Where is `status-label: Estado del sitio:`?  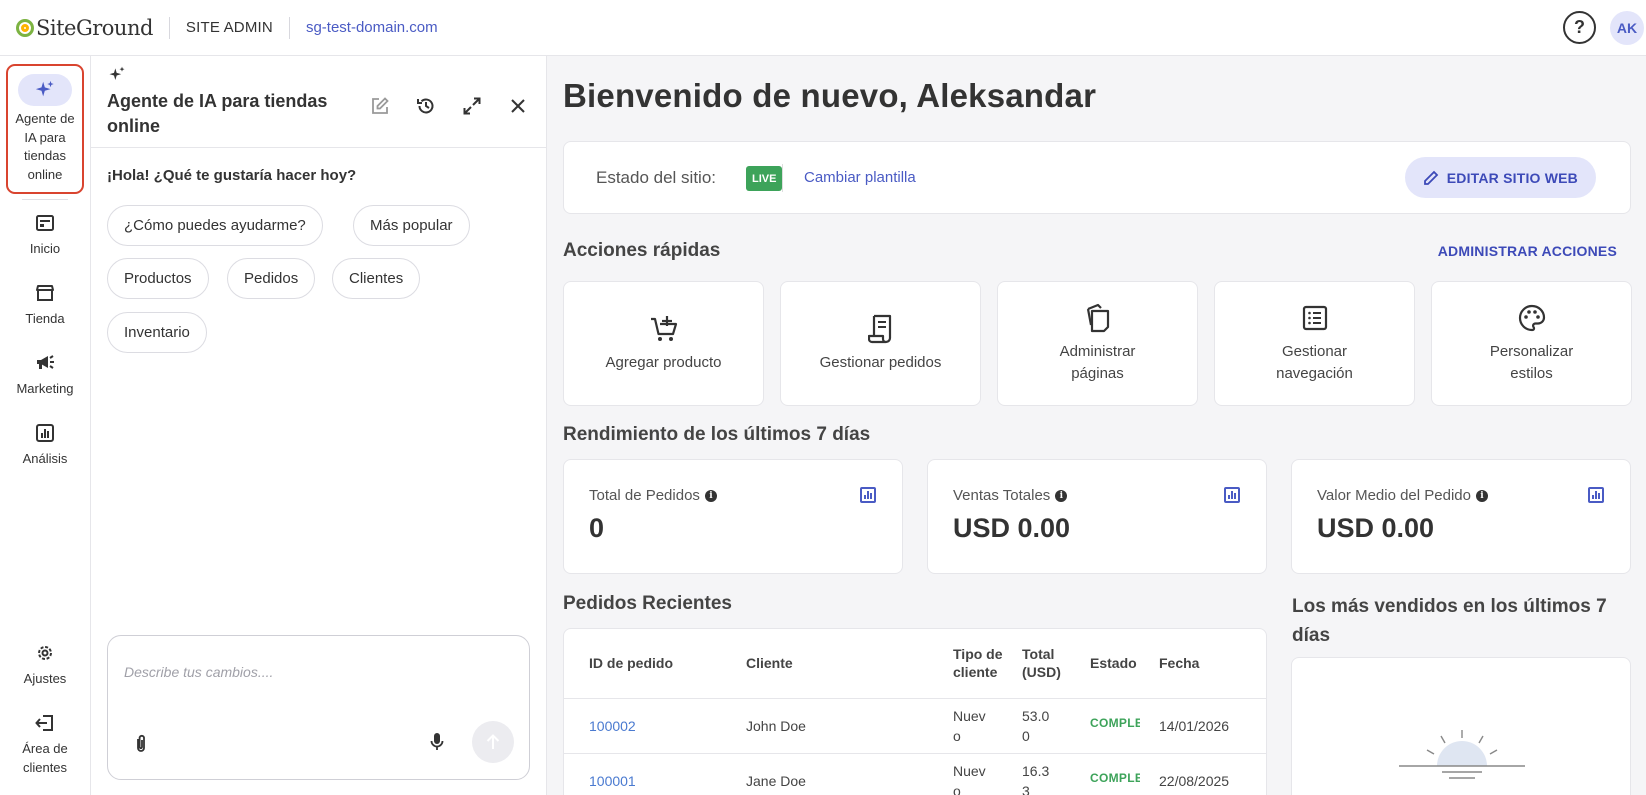
status-label: Estado del sitio: is located at coordinates (656, 177).